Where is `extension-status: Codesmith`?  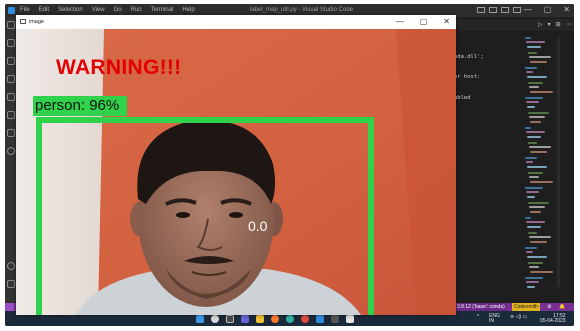
extension-status: Codesmith is located at coordinates (526, 307).